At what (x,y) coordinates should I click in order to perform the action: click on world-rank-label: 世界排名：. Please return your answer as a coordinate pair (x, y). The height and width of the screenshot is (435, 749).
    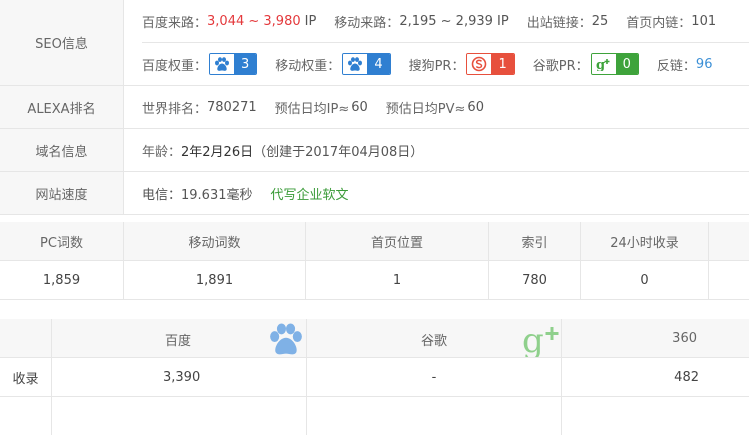
    Looking at the image, I should click on (174, 107).